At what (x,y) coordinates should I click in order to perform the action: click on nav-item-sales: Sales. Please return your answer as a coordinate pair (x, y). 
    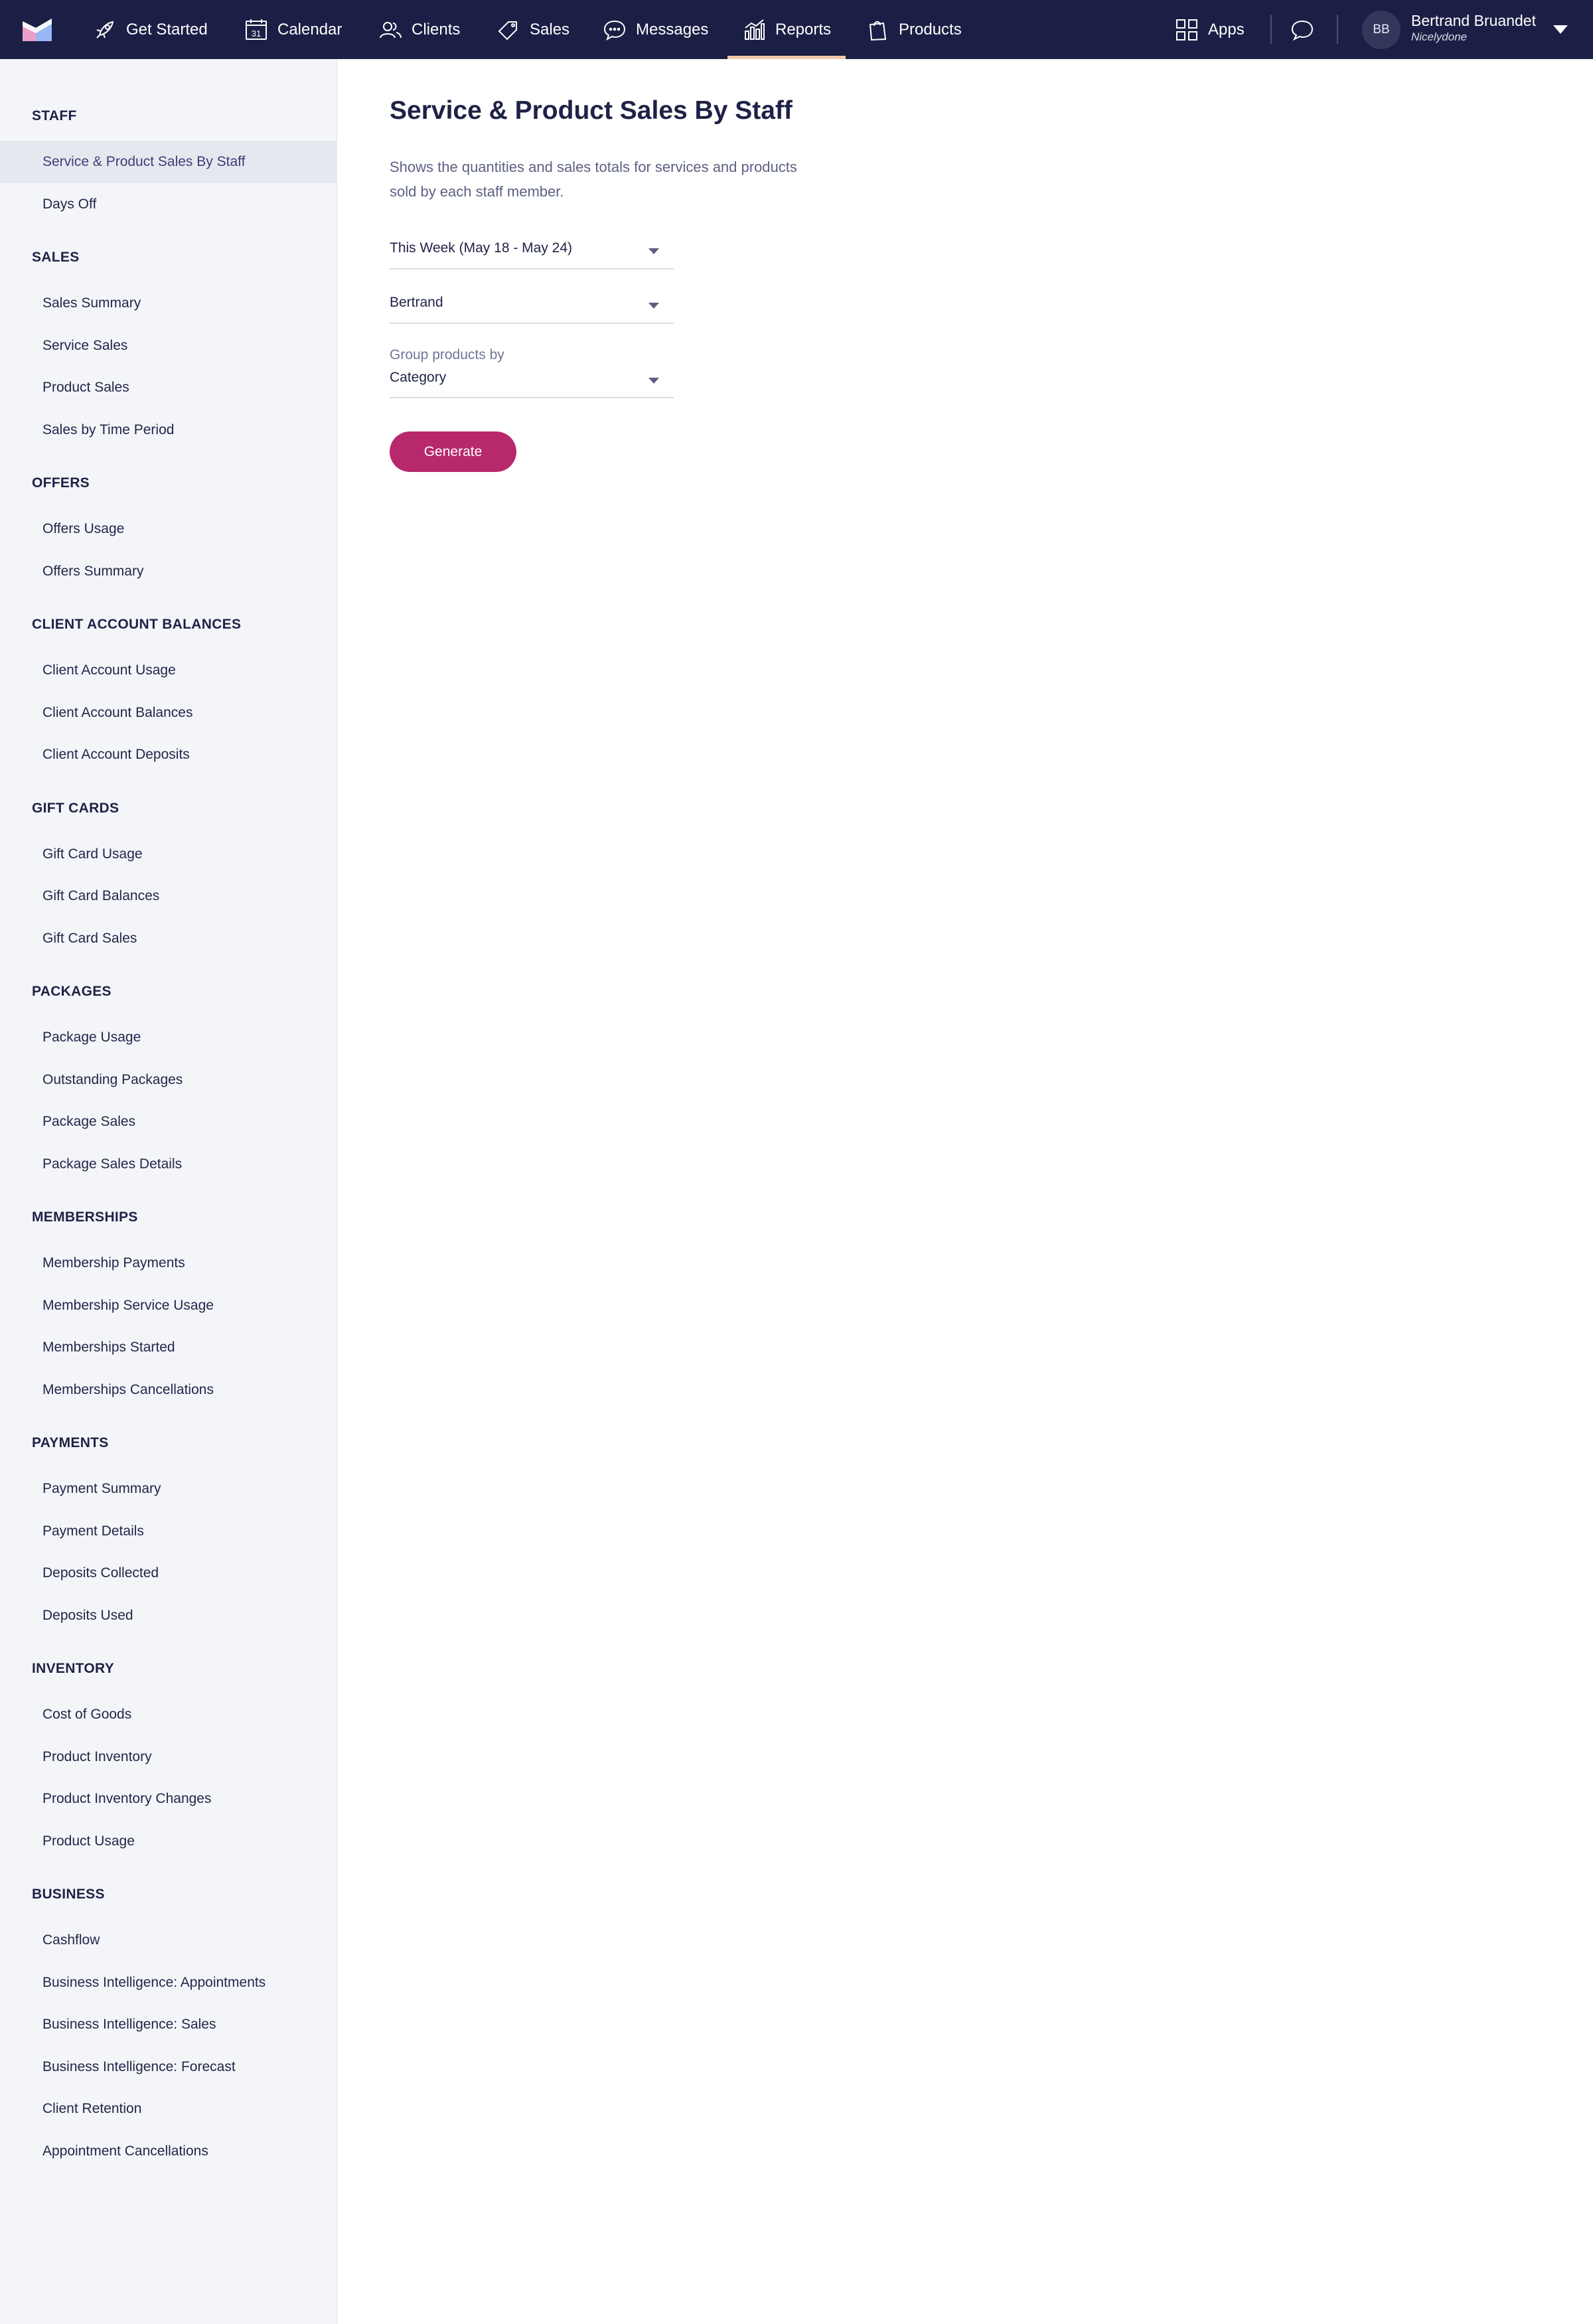
    Looking at the image, I should click on (532, 29).